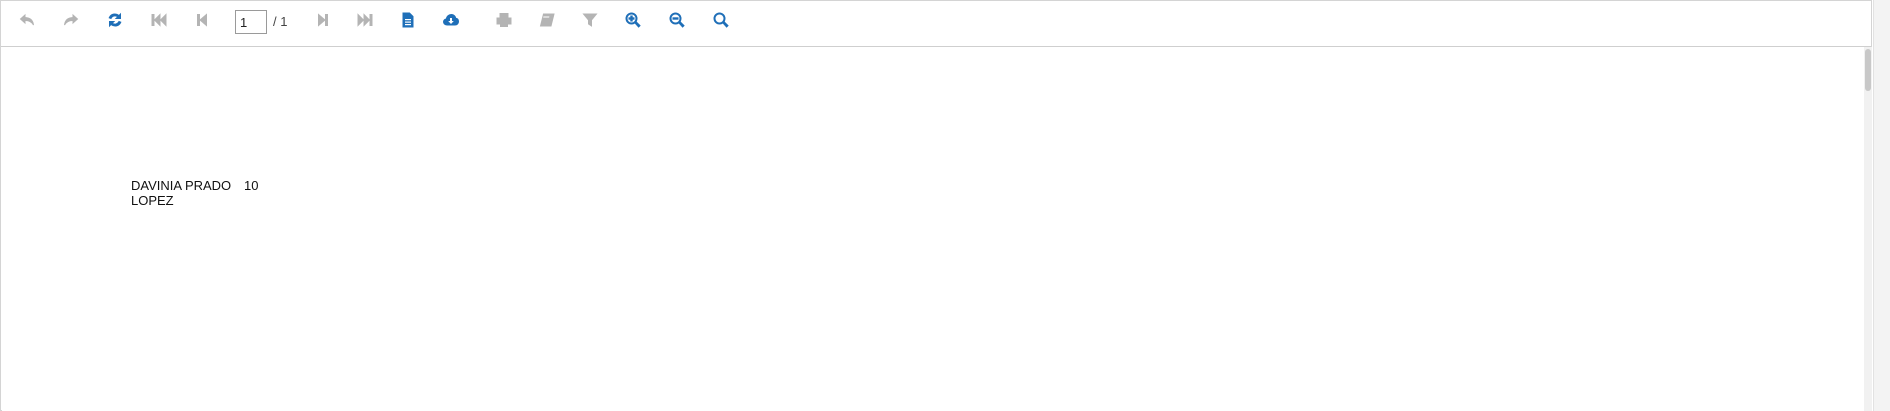 Image resolution: width=1890 pixels, height=411 pixels. I want to click on search-button, so click(721, 20).